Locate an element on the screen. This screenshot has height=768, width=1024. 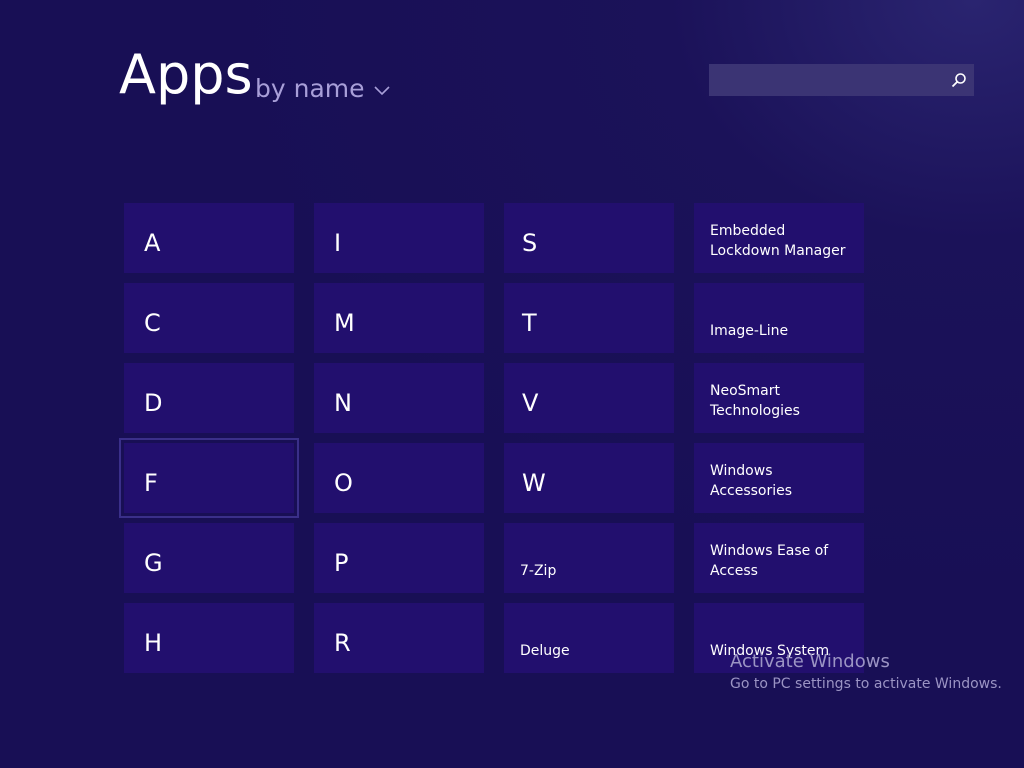
chevron-down-icon is located at coordinates (381, 90).